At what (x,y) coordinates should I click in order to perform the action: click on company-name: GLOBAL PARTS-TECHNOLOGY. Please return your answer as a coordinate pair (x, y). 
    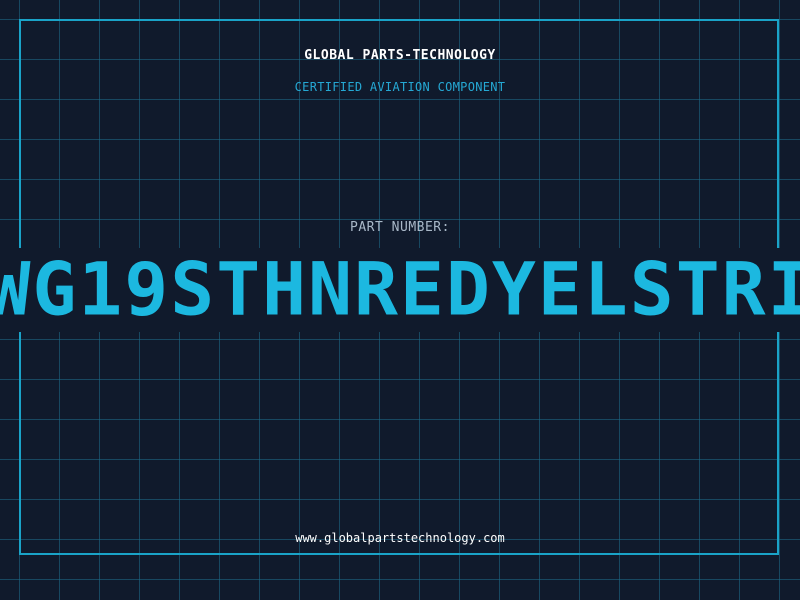
    Looking at the image, I should click on (400, 55).